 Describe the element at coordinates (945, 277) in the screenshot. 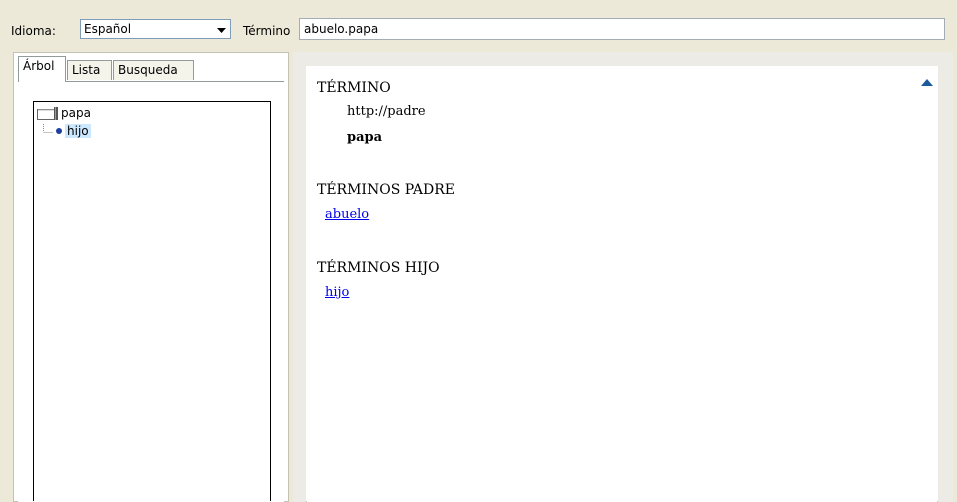

I see `panel-right-margin` at that location.